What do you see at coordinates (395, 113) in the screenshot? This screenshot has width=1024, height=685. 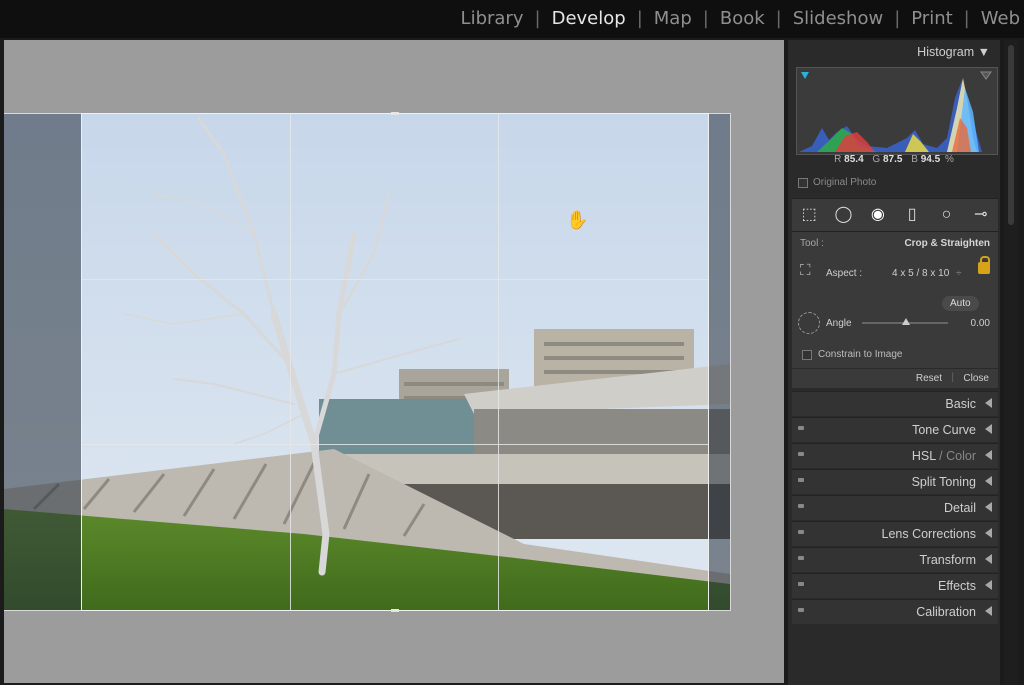 I see `crop-handle-top` at bounding box center [395, 113].